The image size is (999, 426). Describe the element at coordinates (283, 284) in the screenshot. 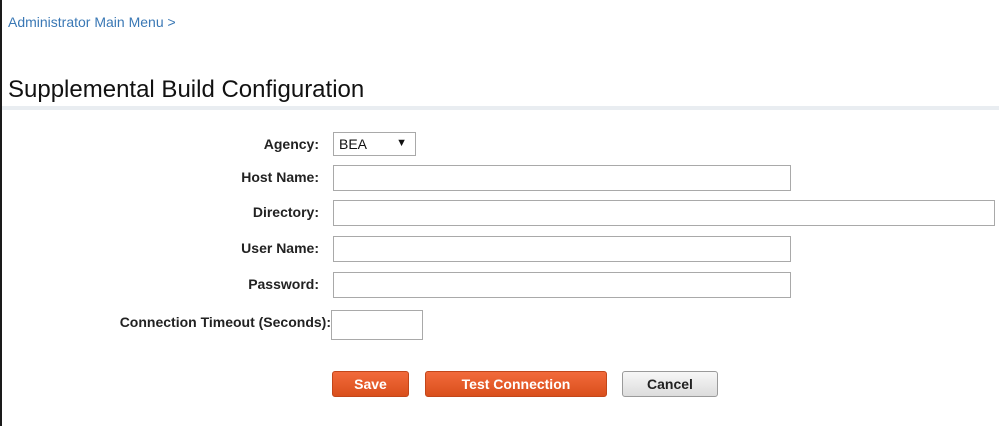

I see `password-label: Password:` at that location.